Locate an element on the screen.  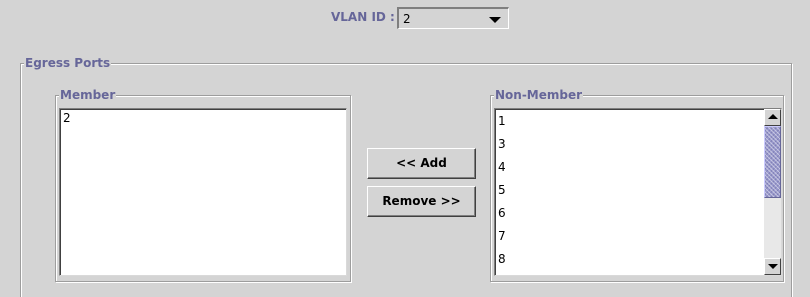
scroll-up-button is located at coordinates (772, 117).